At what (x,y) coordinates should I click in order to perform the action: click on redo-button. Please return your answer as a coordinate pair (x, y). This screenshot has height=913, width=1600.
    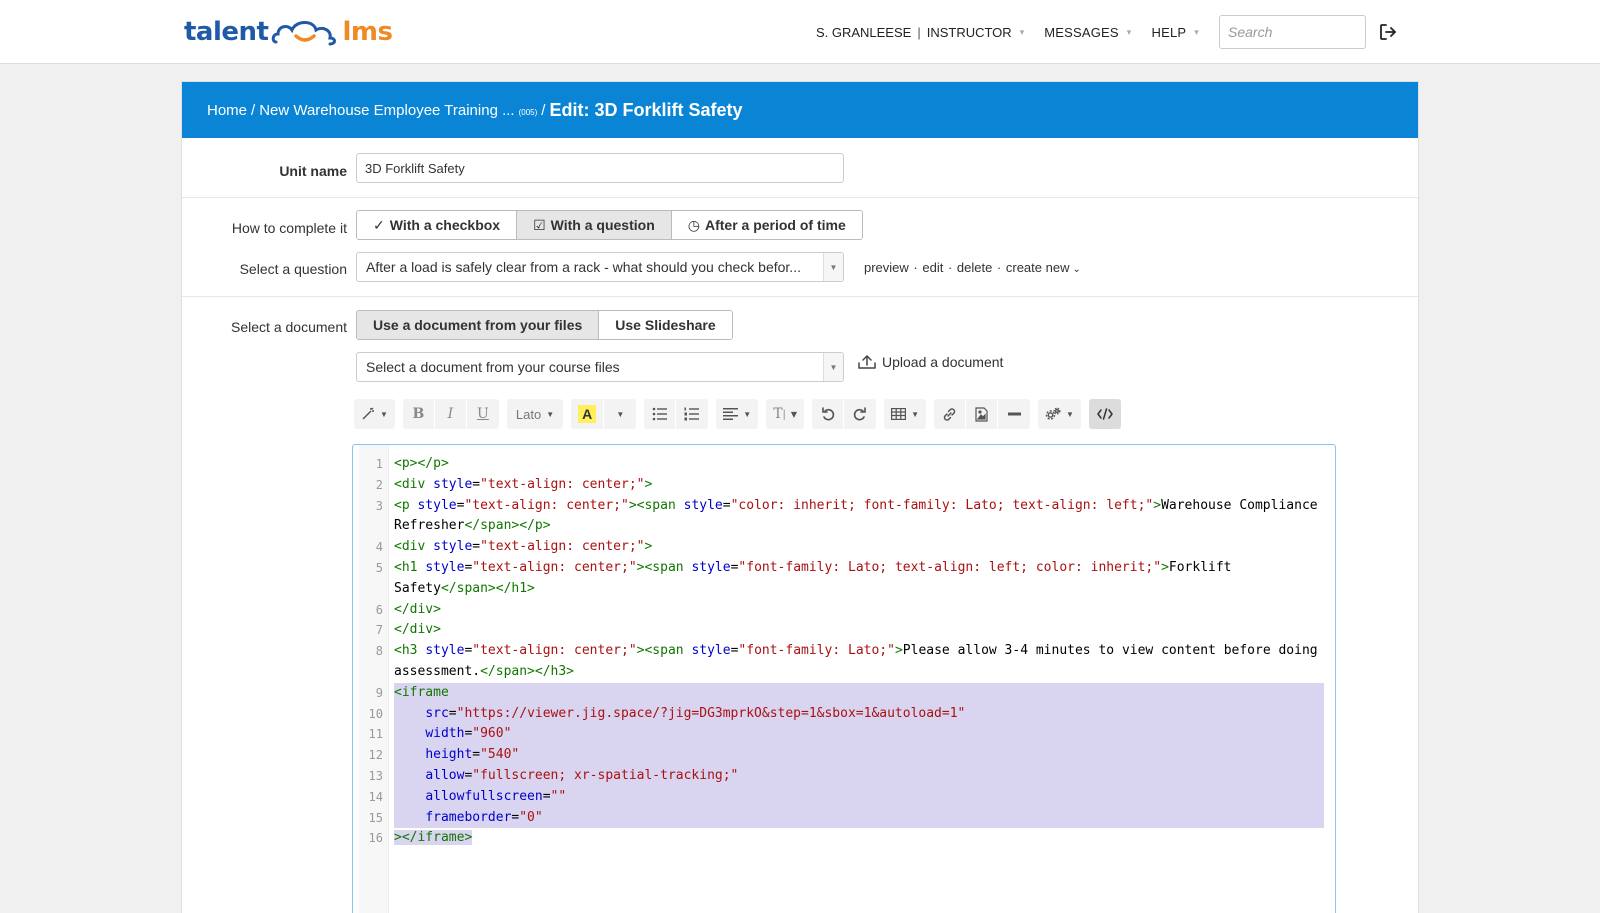
    Looking at the image, I should click on (860, 414).